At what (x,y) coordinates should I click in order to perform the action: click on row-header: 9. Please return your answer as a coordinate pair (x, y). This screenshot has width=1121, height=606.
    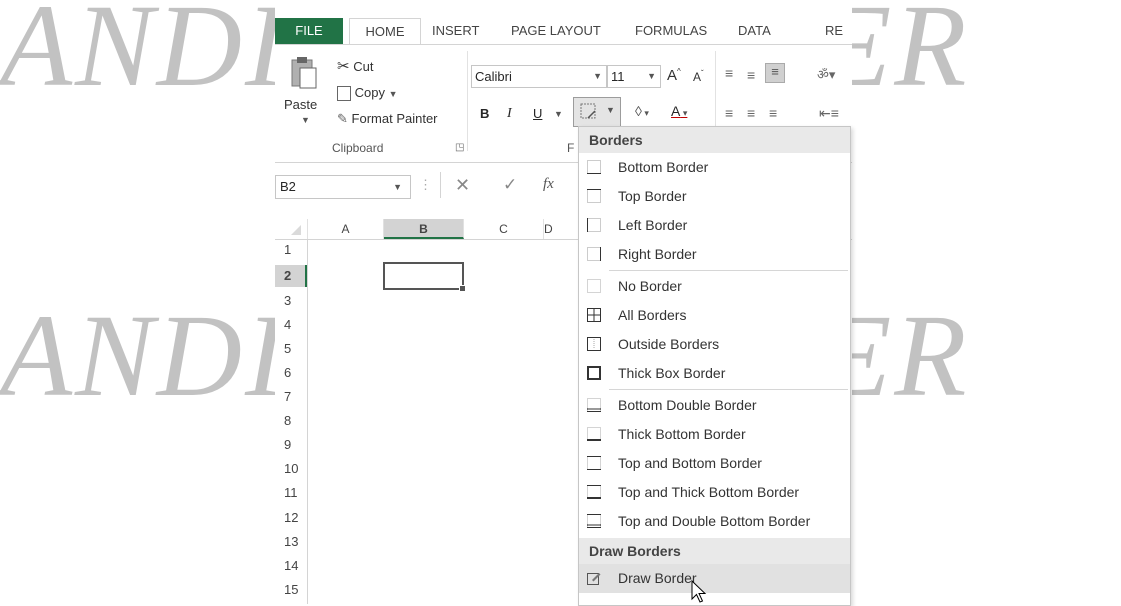
    Looking at the image, I should click on (291, 445).